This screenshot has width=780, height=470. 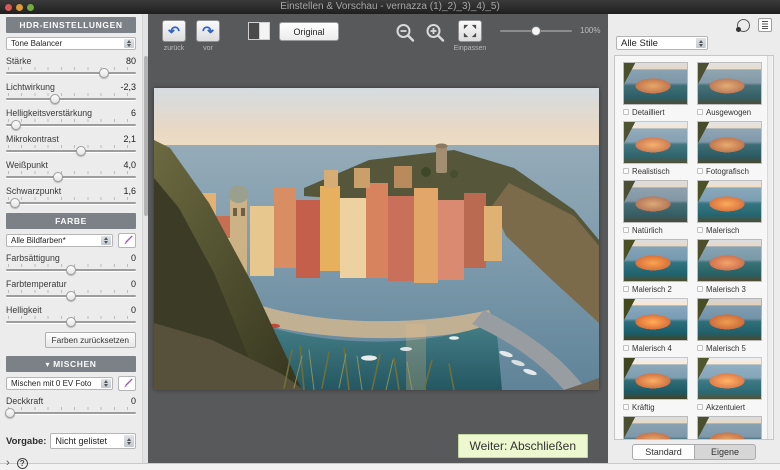 What do you see at coordinates (71, 221) in the screenshot?
I see `farbe-header: FARBE` at bounding box center [71, 221].